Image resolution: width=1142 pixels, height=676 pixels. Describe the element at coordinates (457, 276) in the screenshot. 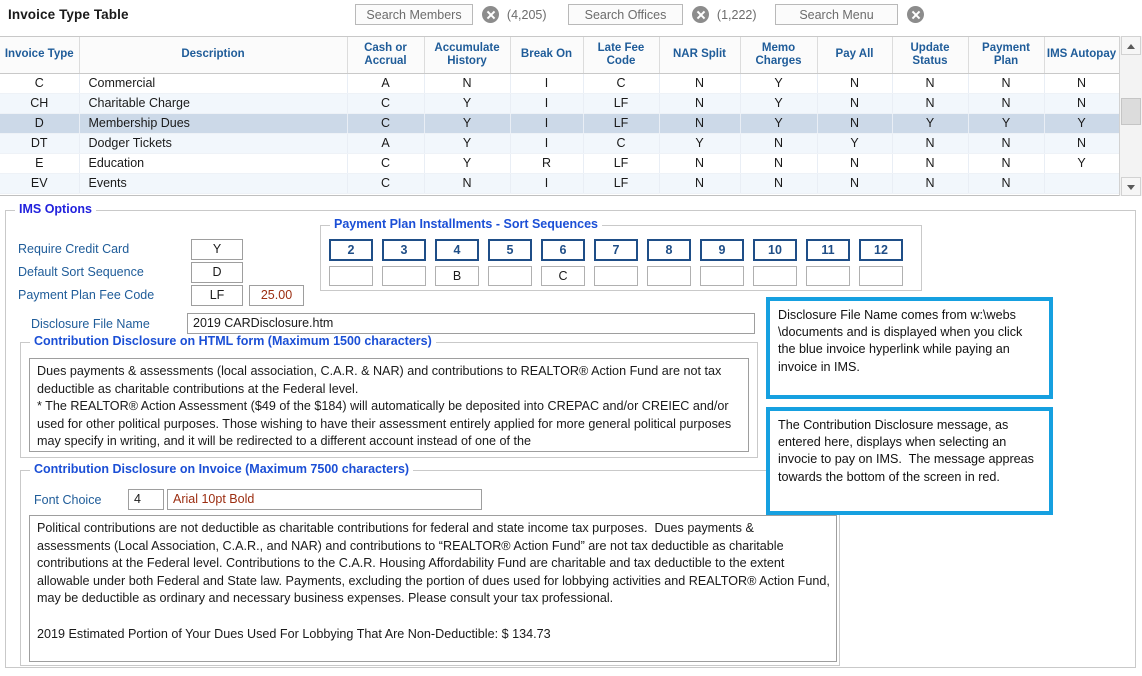

I see `installment-value-4: B` at that location.